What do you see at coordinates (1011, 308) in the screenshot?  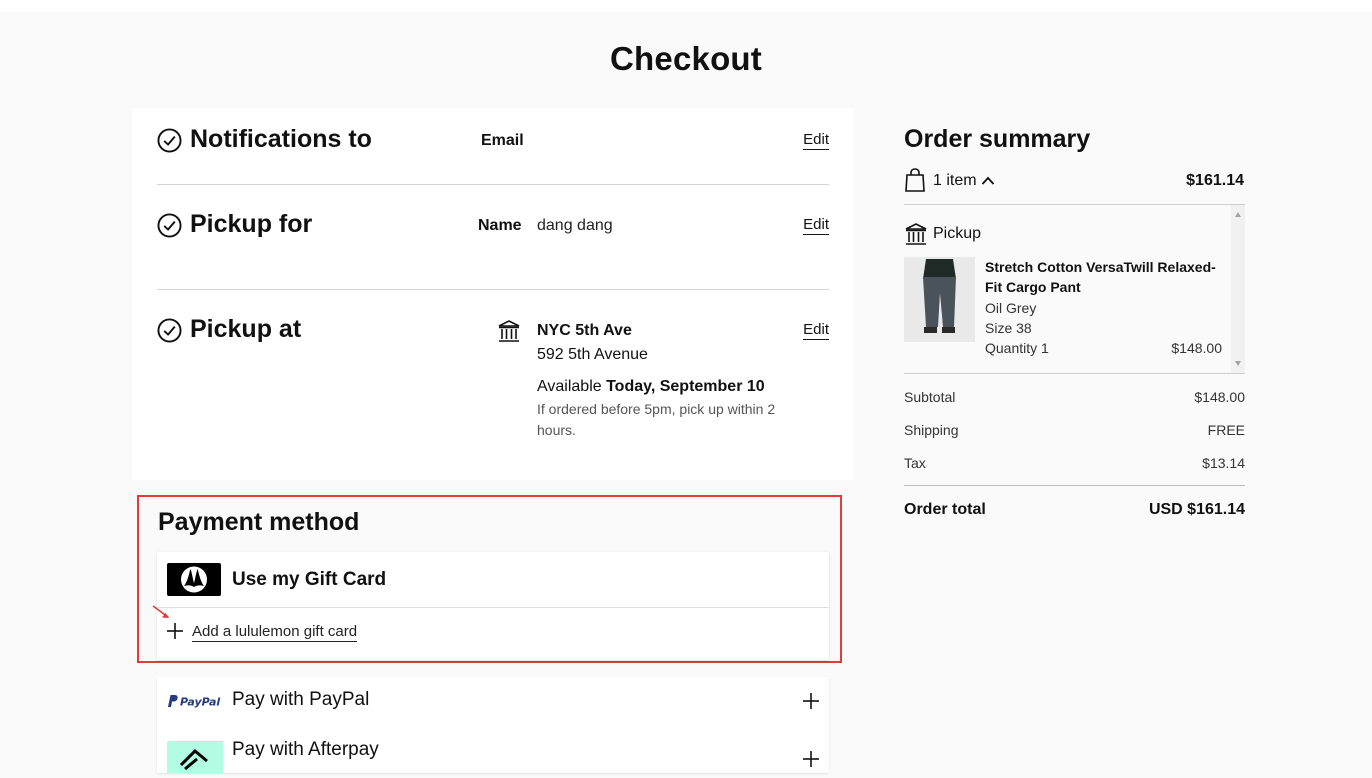 I see `product-color: Oil Grey` at bounding box center [1011, 308].